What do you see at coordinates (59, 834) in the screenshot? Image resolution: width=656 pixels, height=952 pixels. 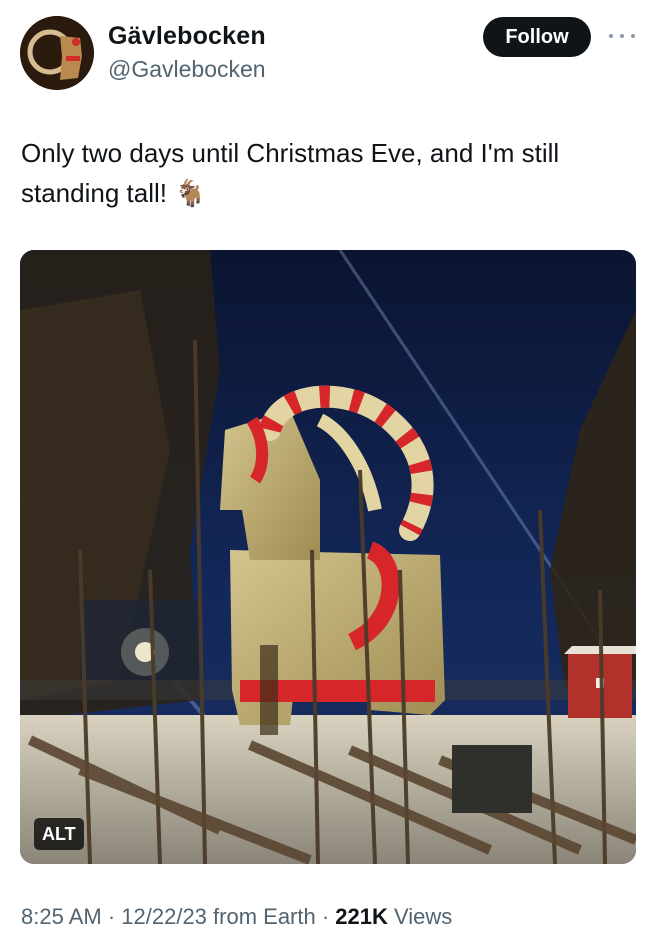 I see `alt-text-badge: ALT` at bounding box center [59, 834].